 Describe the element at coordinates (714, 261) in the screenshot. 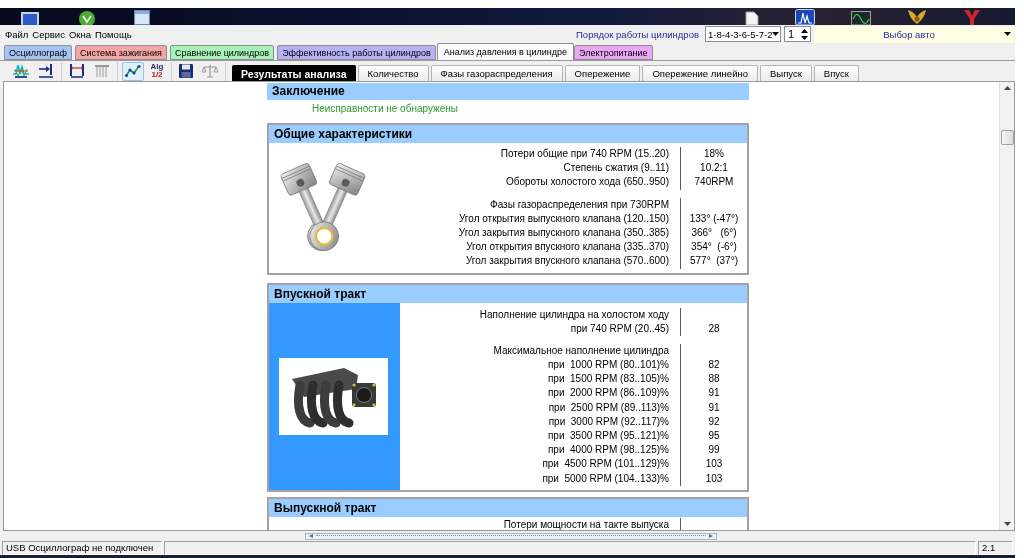

I see `row-value: 577° (37°)` at that location.